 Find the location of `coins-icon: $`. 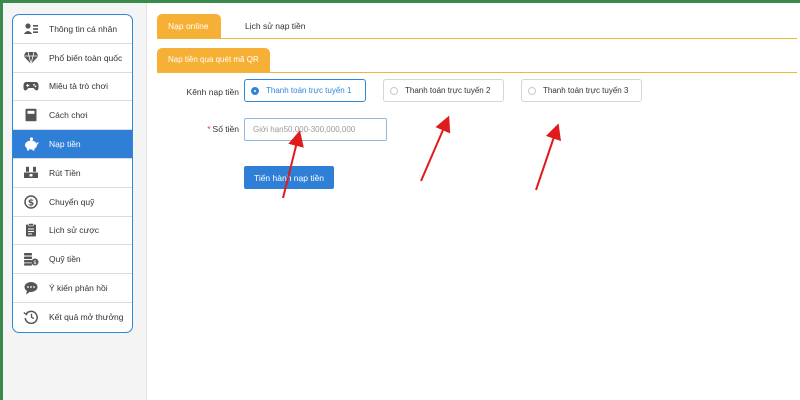

coins-icon: $ is located at coordinates (31, 259).